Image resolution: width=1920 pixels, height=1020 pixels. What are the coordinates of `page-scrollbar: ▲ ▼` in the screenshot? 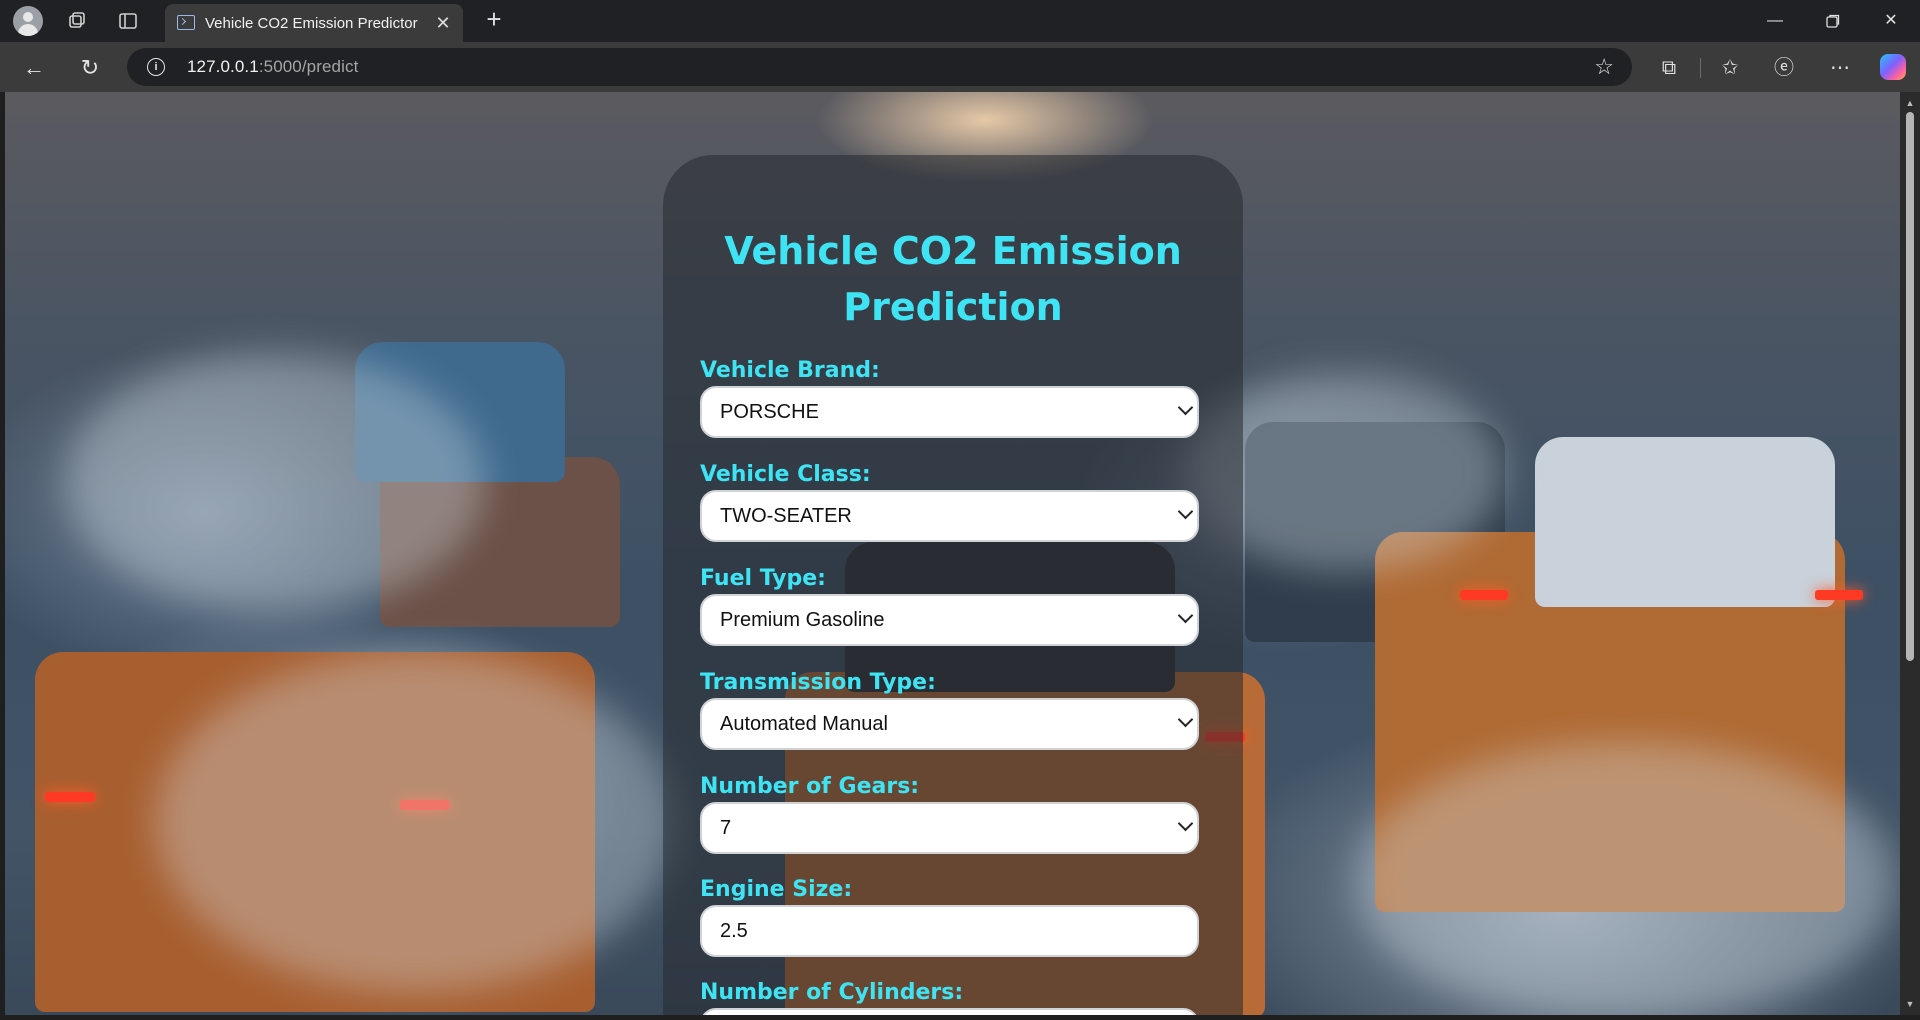 It's located at (1910, 553).